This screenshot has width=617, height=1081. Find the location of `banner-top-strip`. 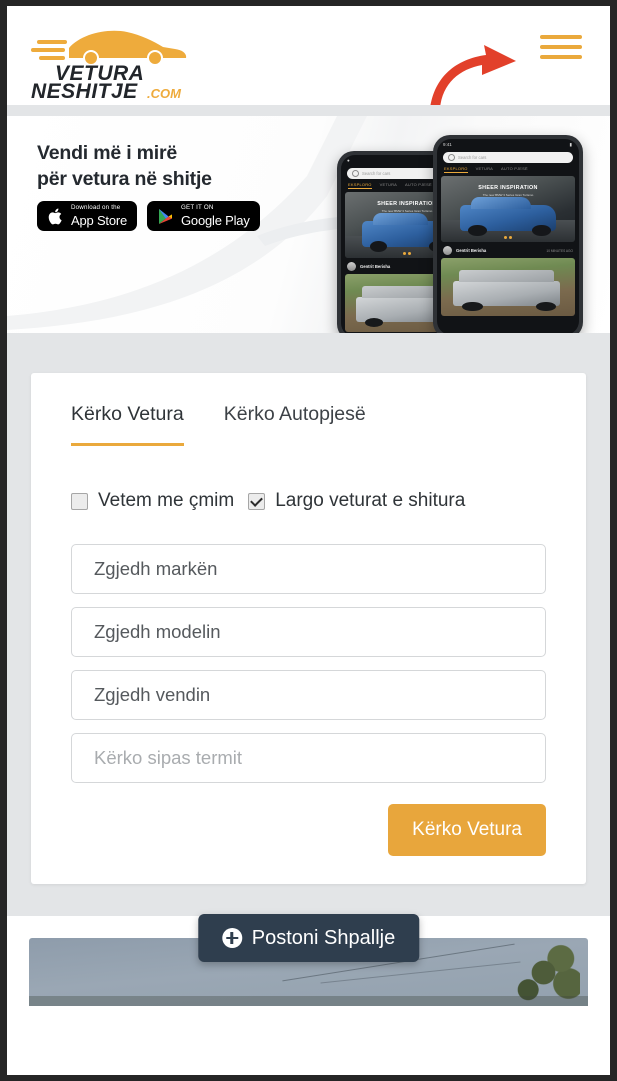

banner-top-strip is located at coordinates (308, 110).